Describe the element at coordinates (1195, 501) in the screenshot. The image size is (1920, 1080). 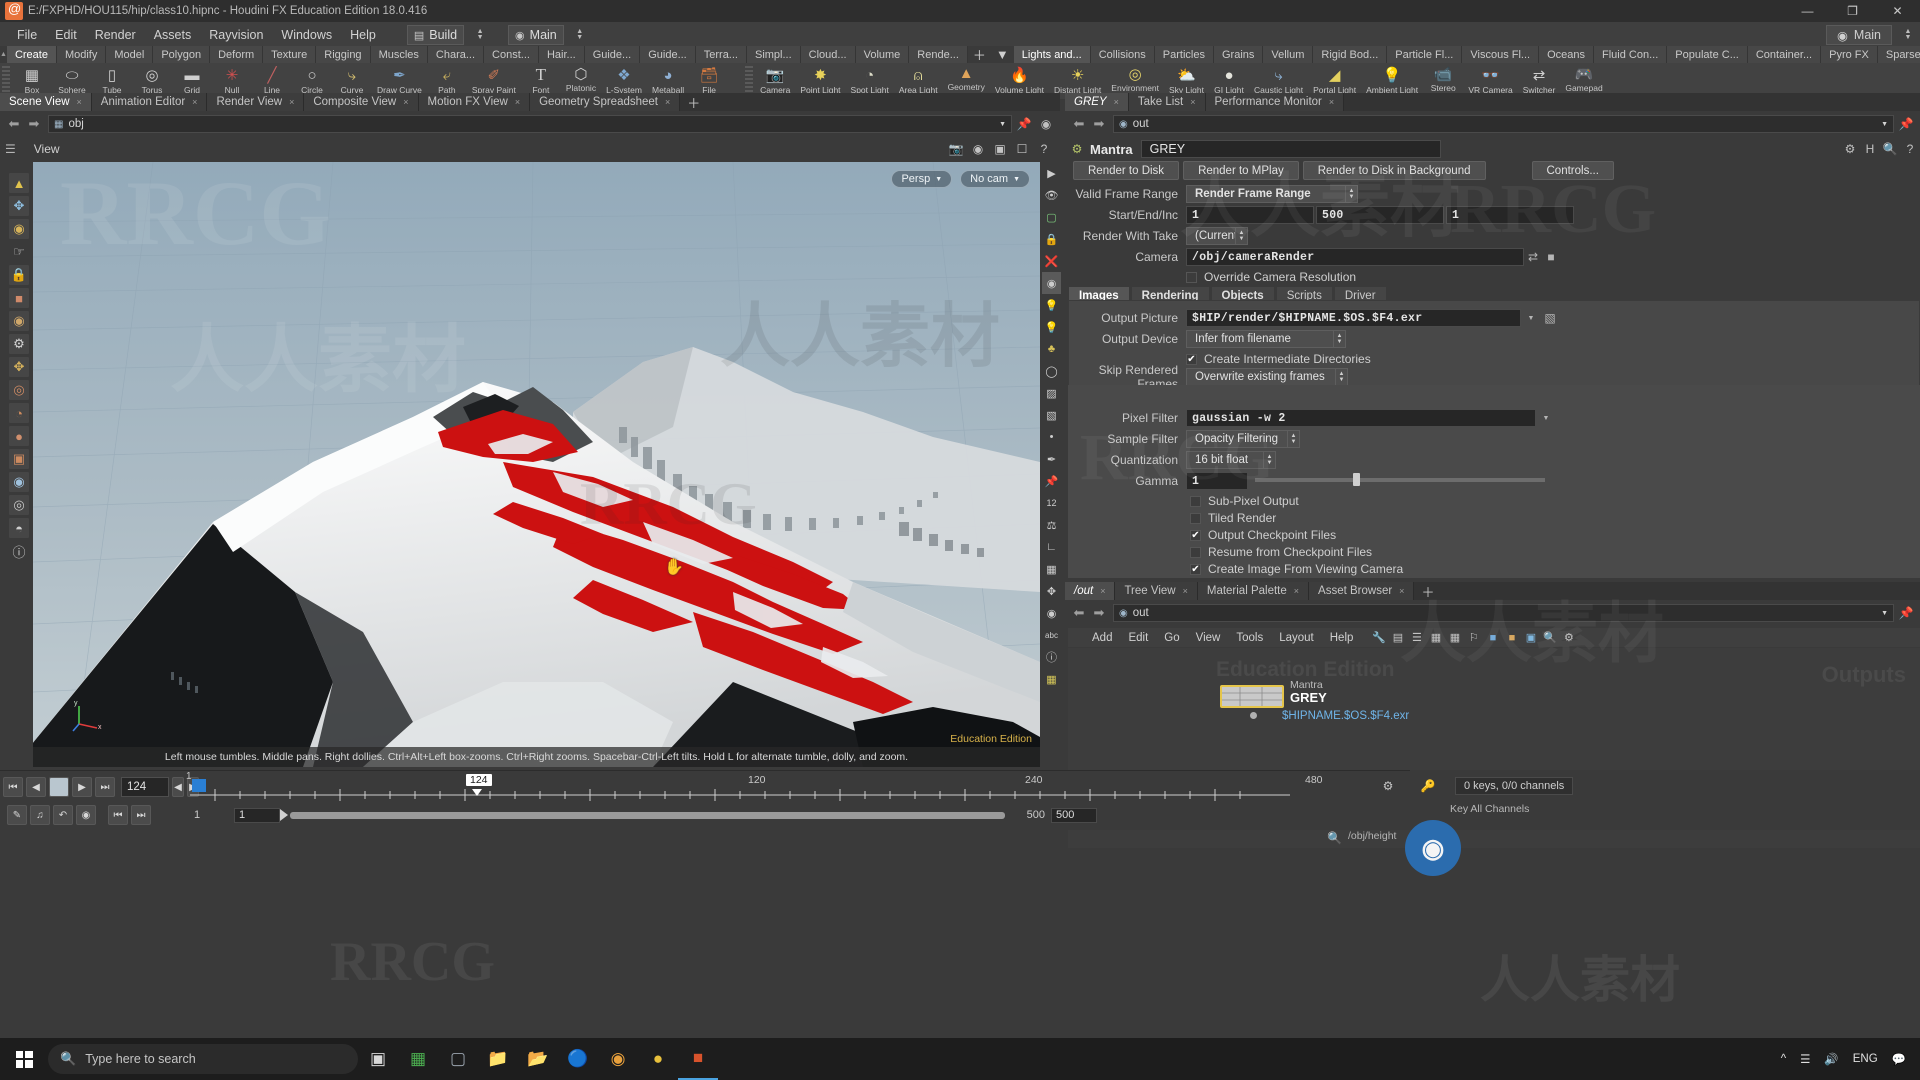
I see `sub-pixel-output-checkbox` at that location.